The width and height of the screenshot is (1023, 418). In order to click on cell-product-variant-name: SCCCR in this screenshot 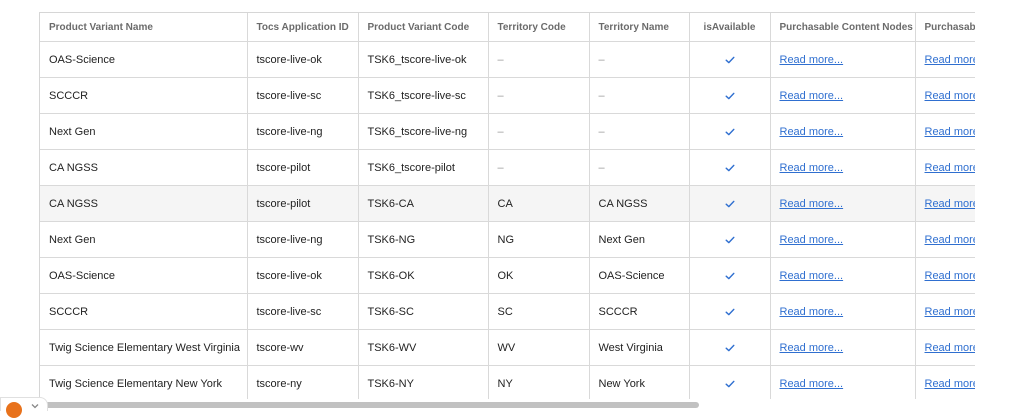, I will do `click(144, 95)`.